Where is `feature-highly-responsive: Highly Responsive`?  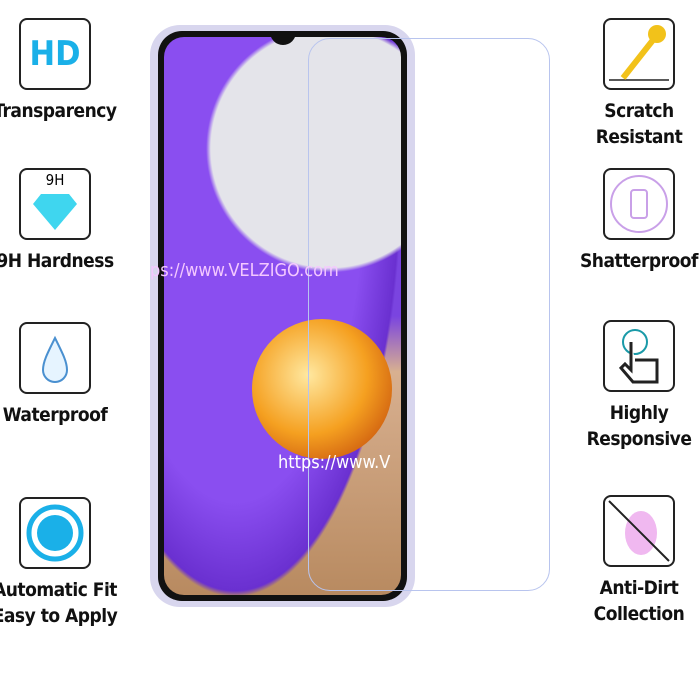 feature-highly-responsive: Highly Responsive is located at coordinates (632, 386).